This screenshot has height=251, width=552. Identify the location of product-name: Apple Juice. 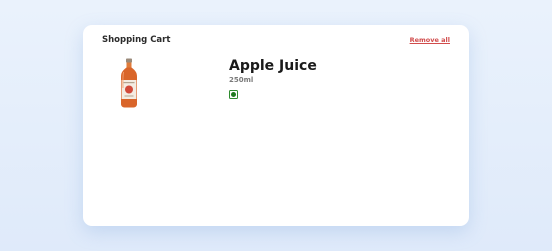
(273, 66).